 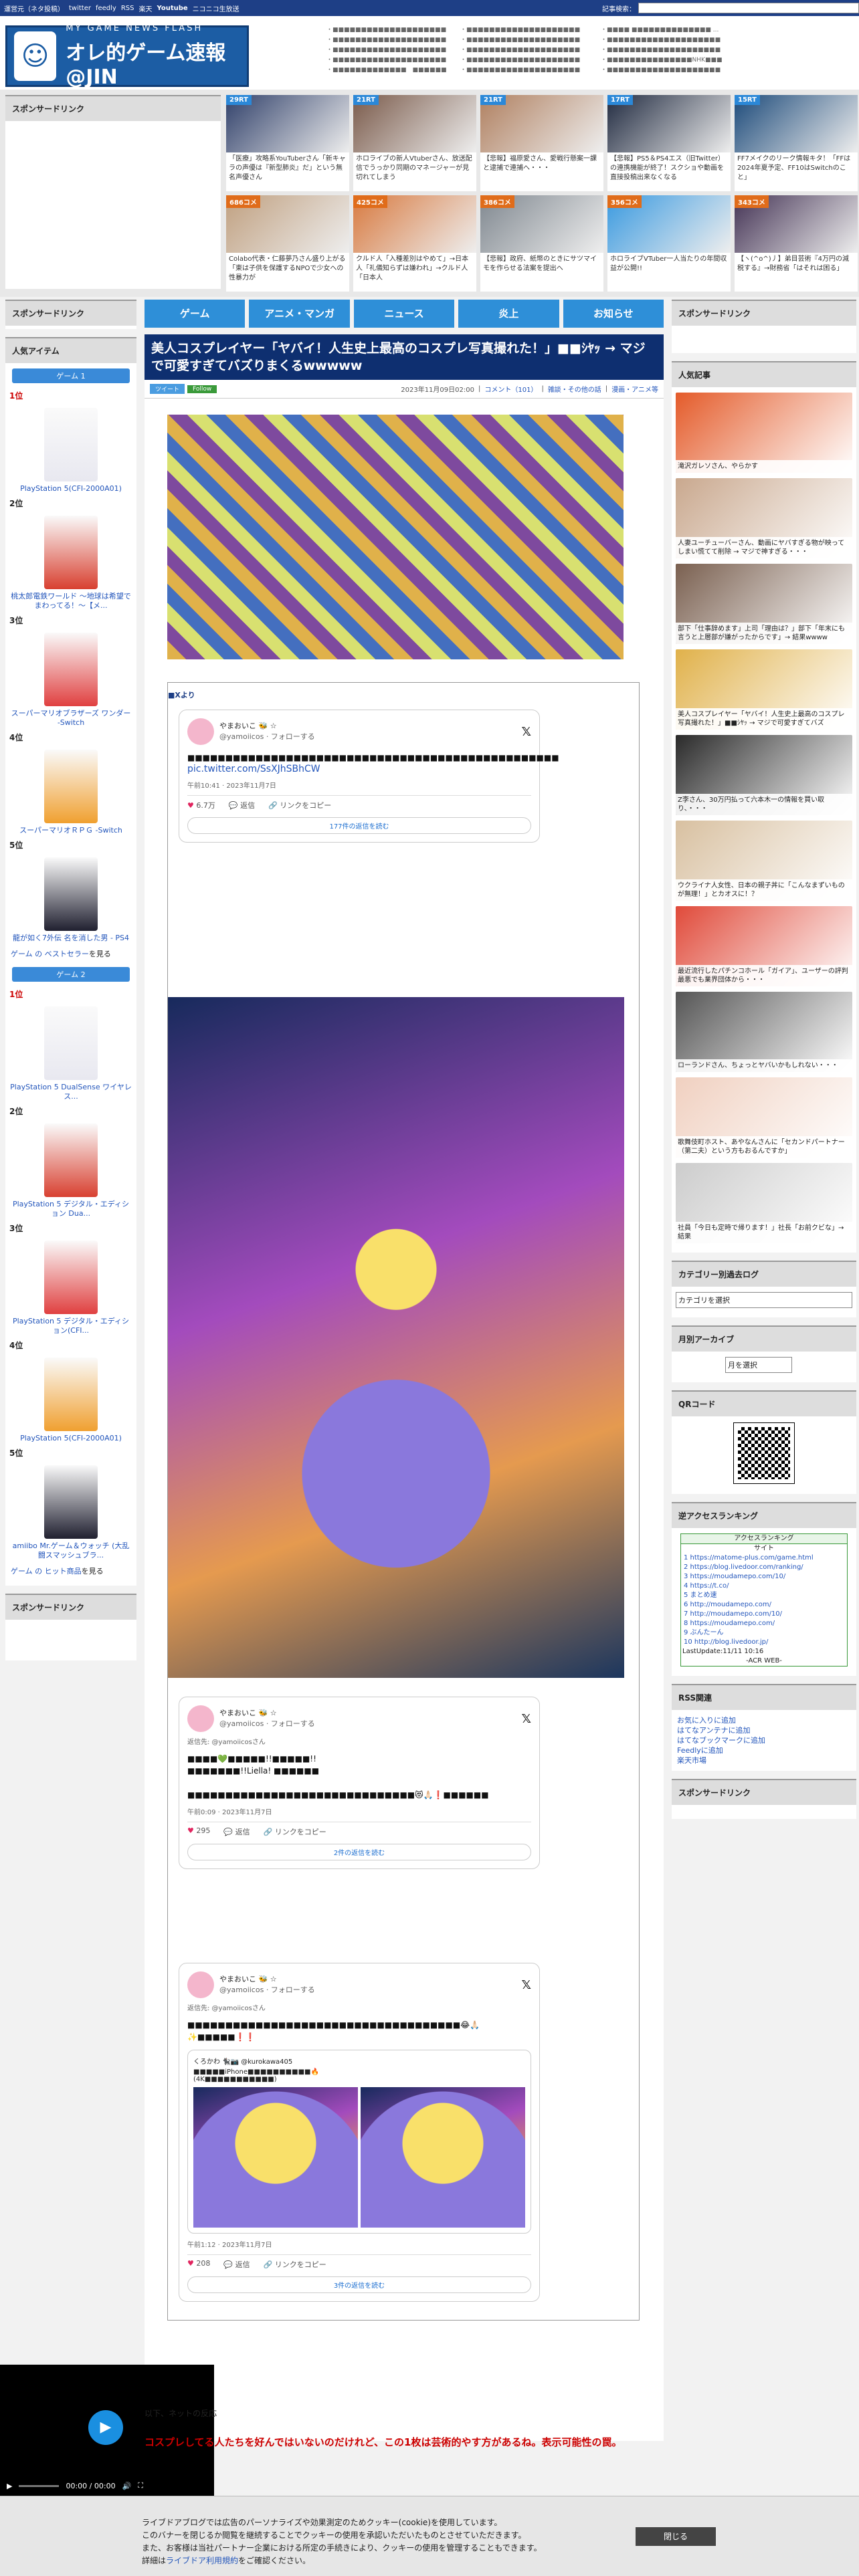 What do you see at coordinates (201, 1985) in the screenshot?
I see `avatar` at bounding box center [201, 1985].